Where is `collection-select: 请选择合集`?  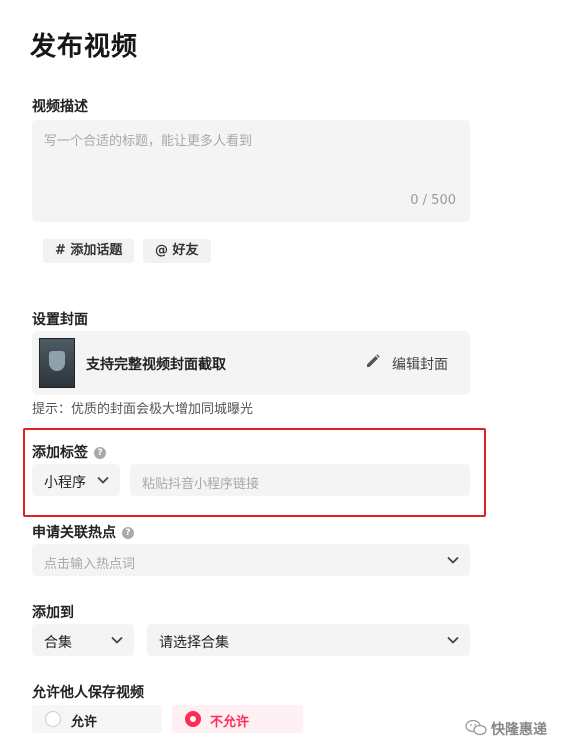 collection-select: 请选择合集 is located at coordinates (308, 640).